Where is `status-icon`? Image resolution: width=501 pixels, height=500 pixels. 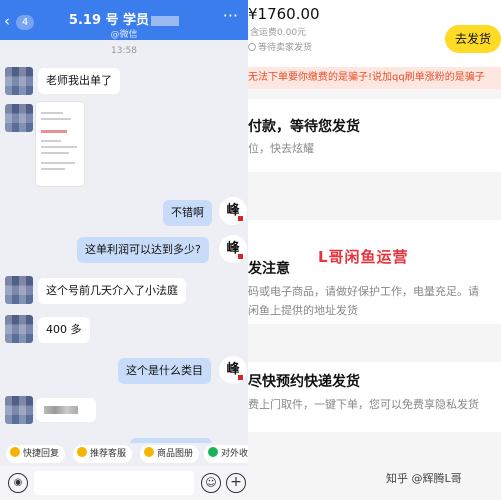 status-icon is located at coordinates (252, 47).